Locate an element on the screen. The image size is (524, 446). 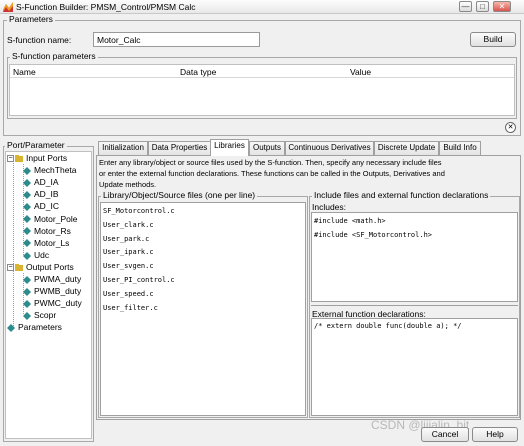
tab-continuous-derivatives-label: Continuous Derivatives is located at coordinates (329, 147).